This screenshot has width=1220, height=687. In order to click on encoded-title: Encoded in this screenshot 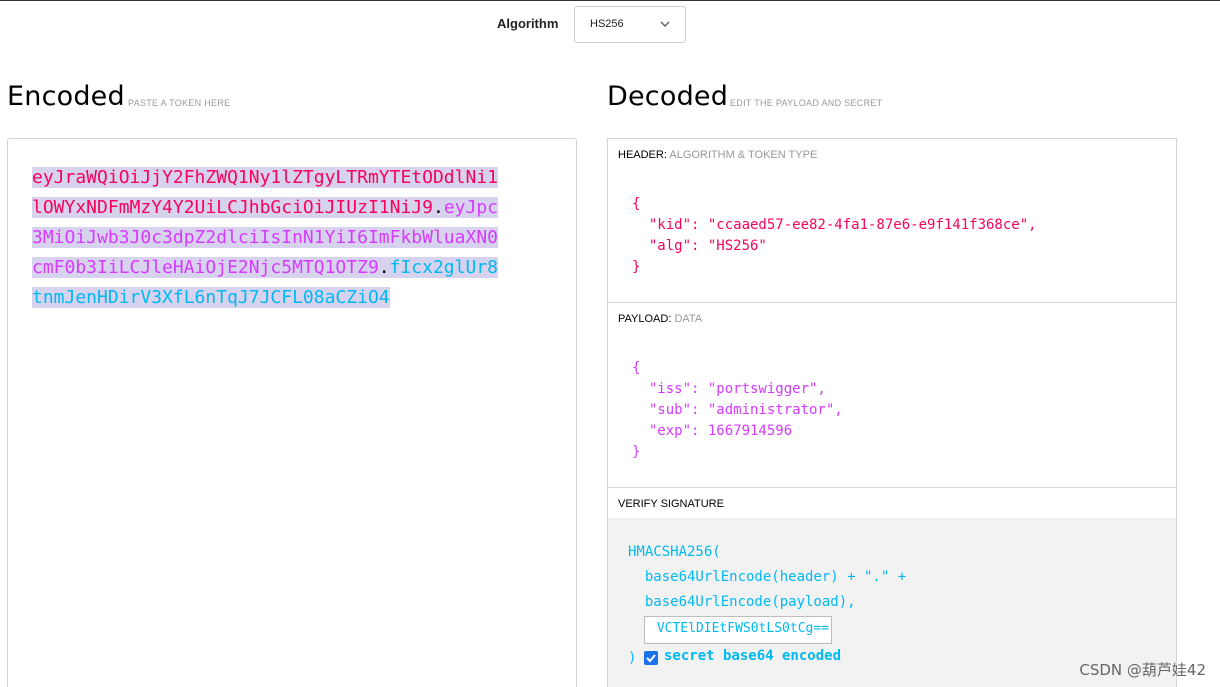, I will do `click(66, 96)`.